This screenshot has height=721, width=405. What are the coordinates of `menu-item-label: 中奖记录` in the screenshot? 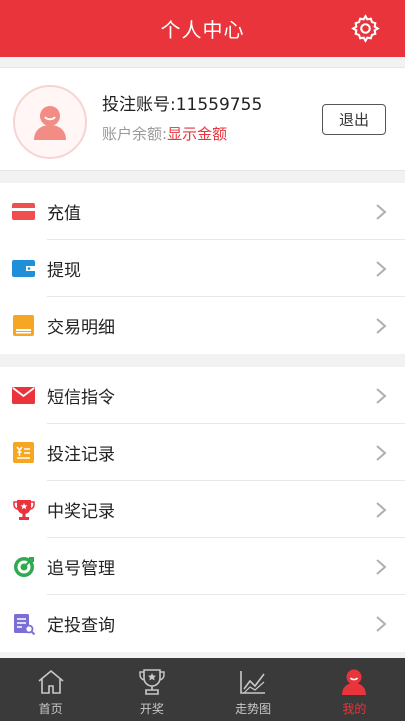 It's located at (81, 512).